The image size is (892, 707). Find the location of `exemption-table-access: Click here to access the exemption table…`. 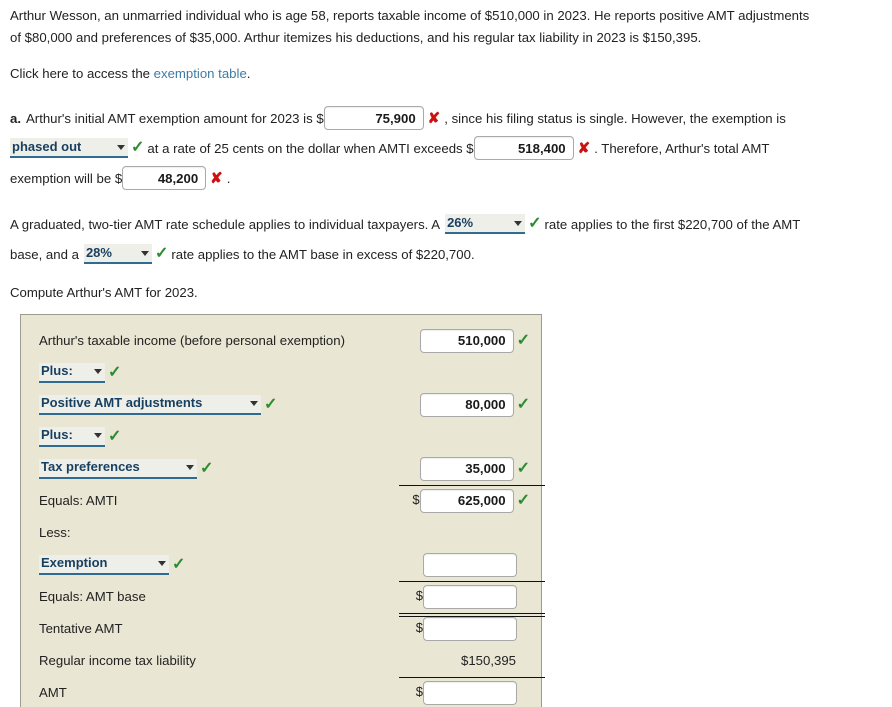

exemption-table-access: Click here to access the exemption table… is located at coordinates (436, 73).